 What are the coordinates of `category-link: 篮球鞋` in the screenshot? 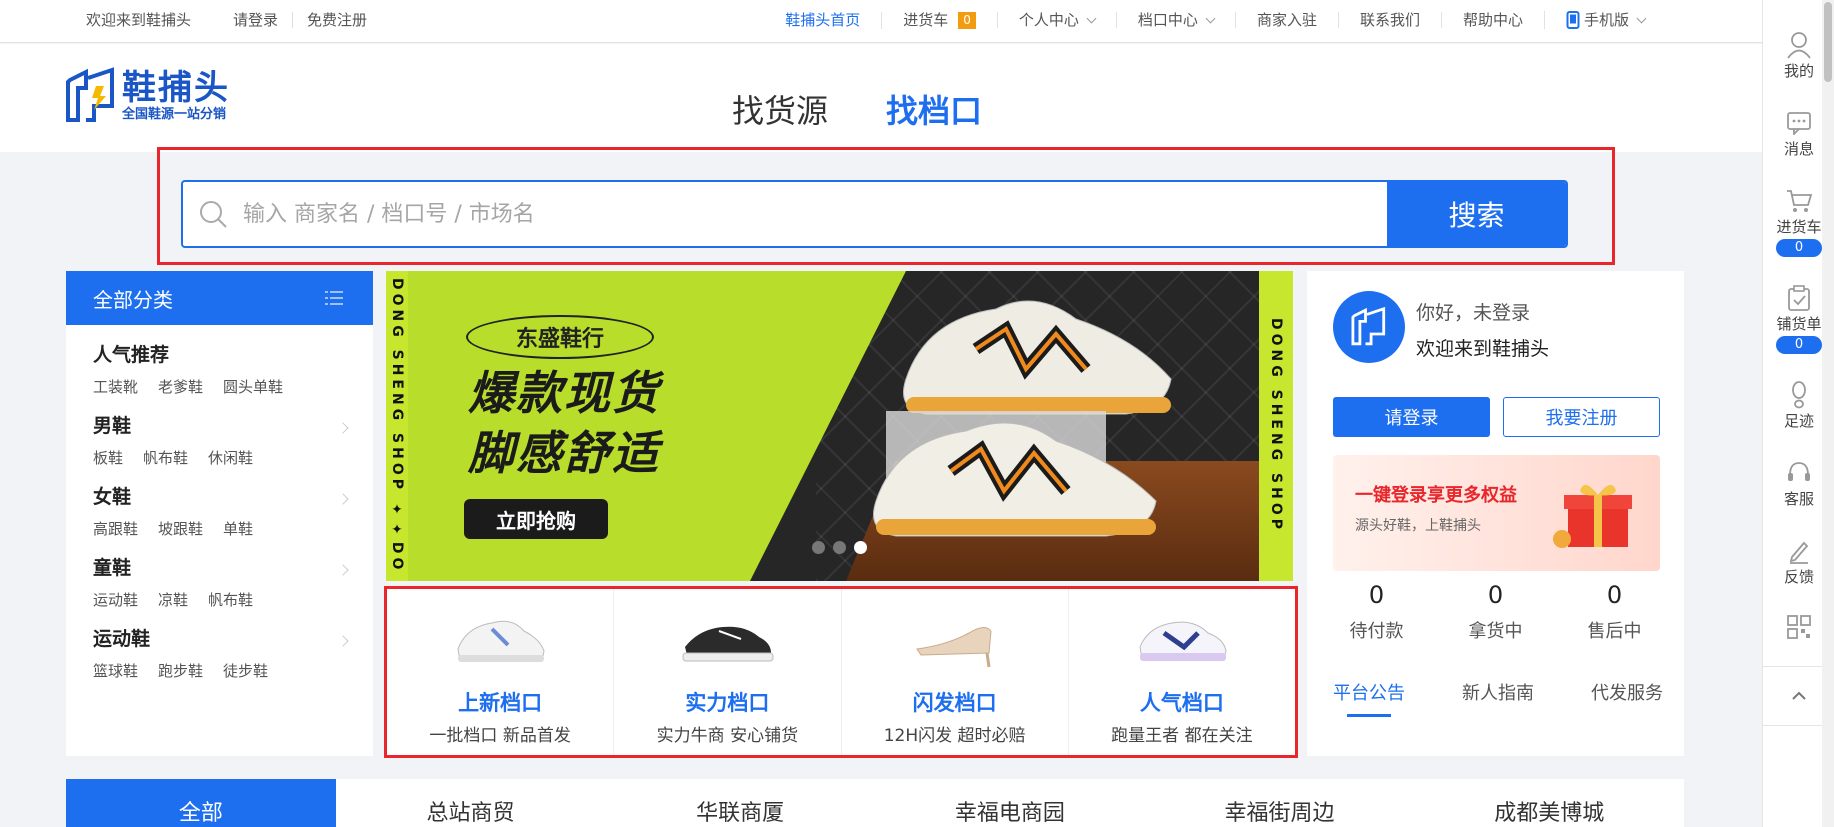 It's located at (115, 670).